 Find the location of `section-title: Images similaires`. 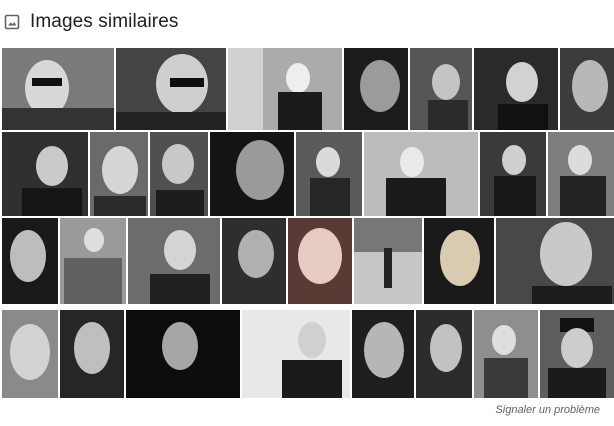

section-title: Images similaires is located at coordinates (104, 21).